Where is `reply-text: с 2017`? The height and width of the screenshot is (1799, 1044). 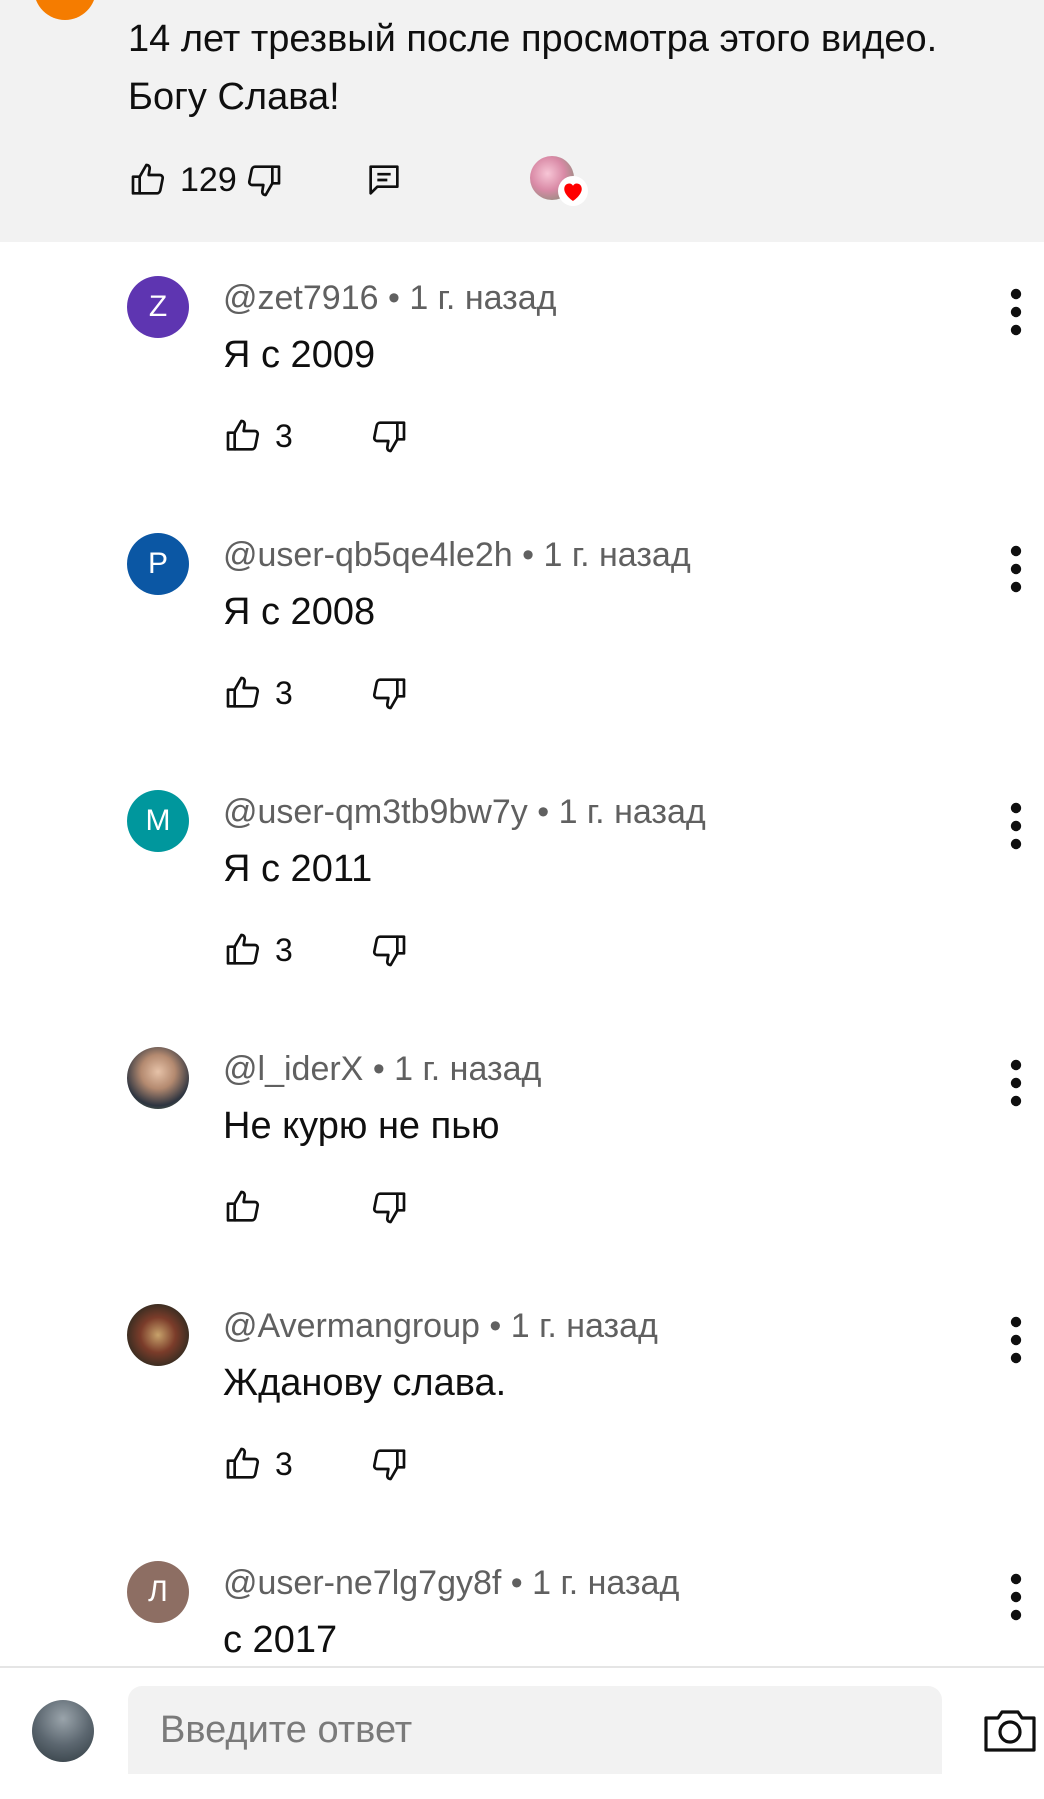
reply-text: с 2017 is located at coordinates (280, 1640).